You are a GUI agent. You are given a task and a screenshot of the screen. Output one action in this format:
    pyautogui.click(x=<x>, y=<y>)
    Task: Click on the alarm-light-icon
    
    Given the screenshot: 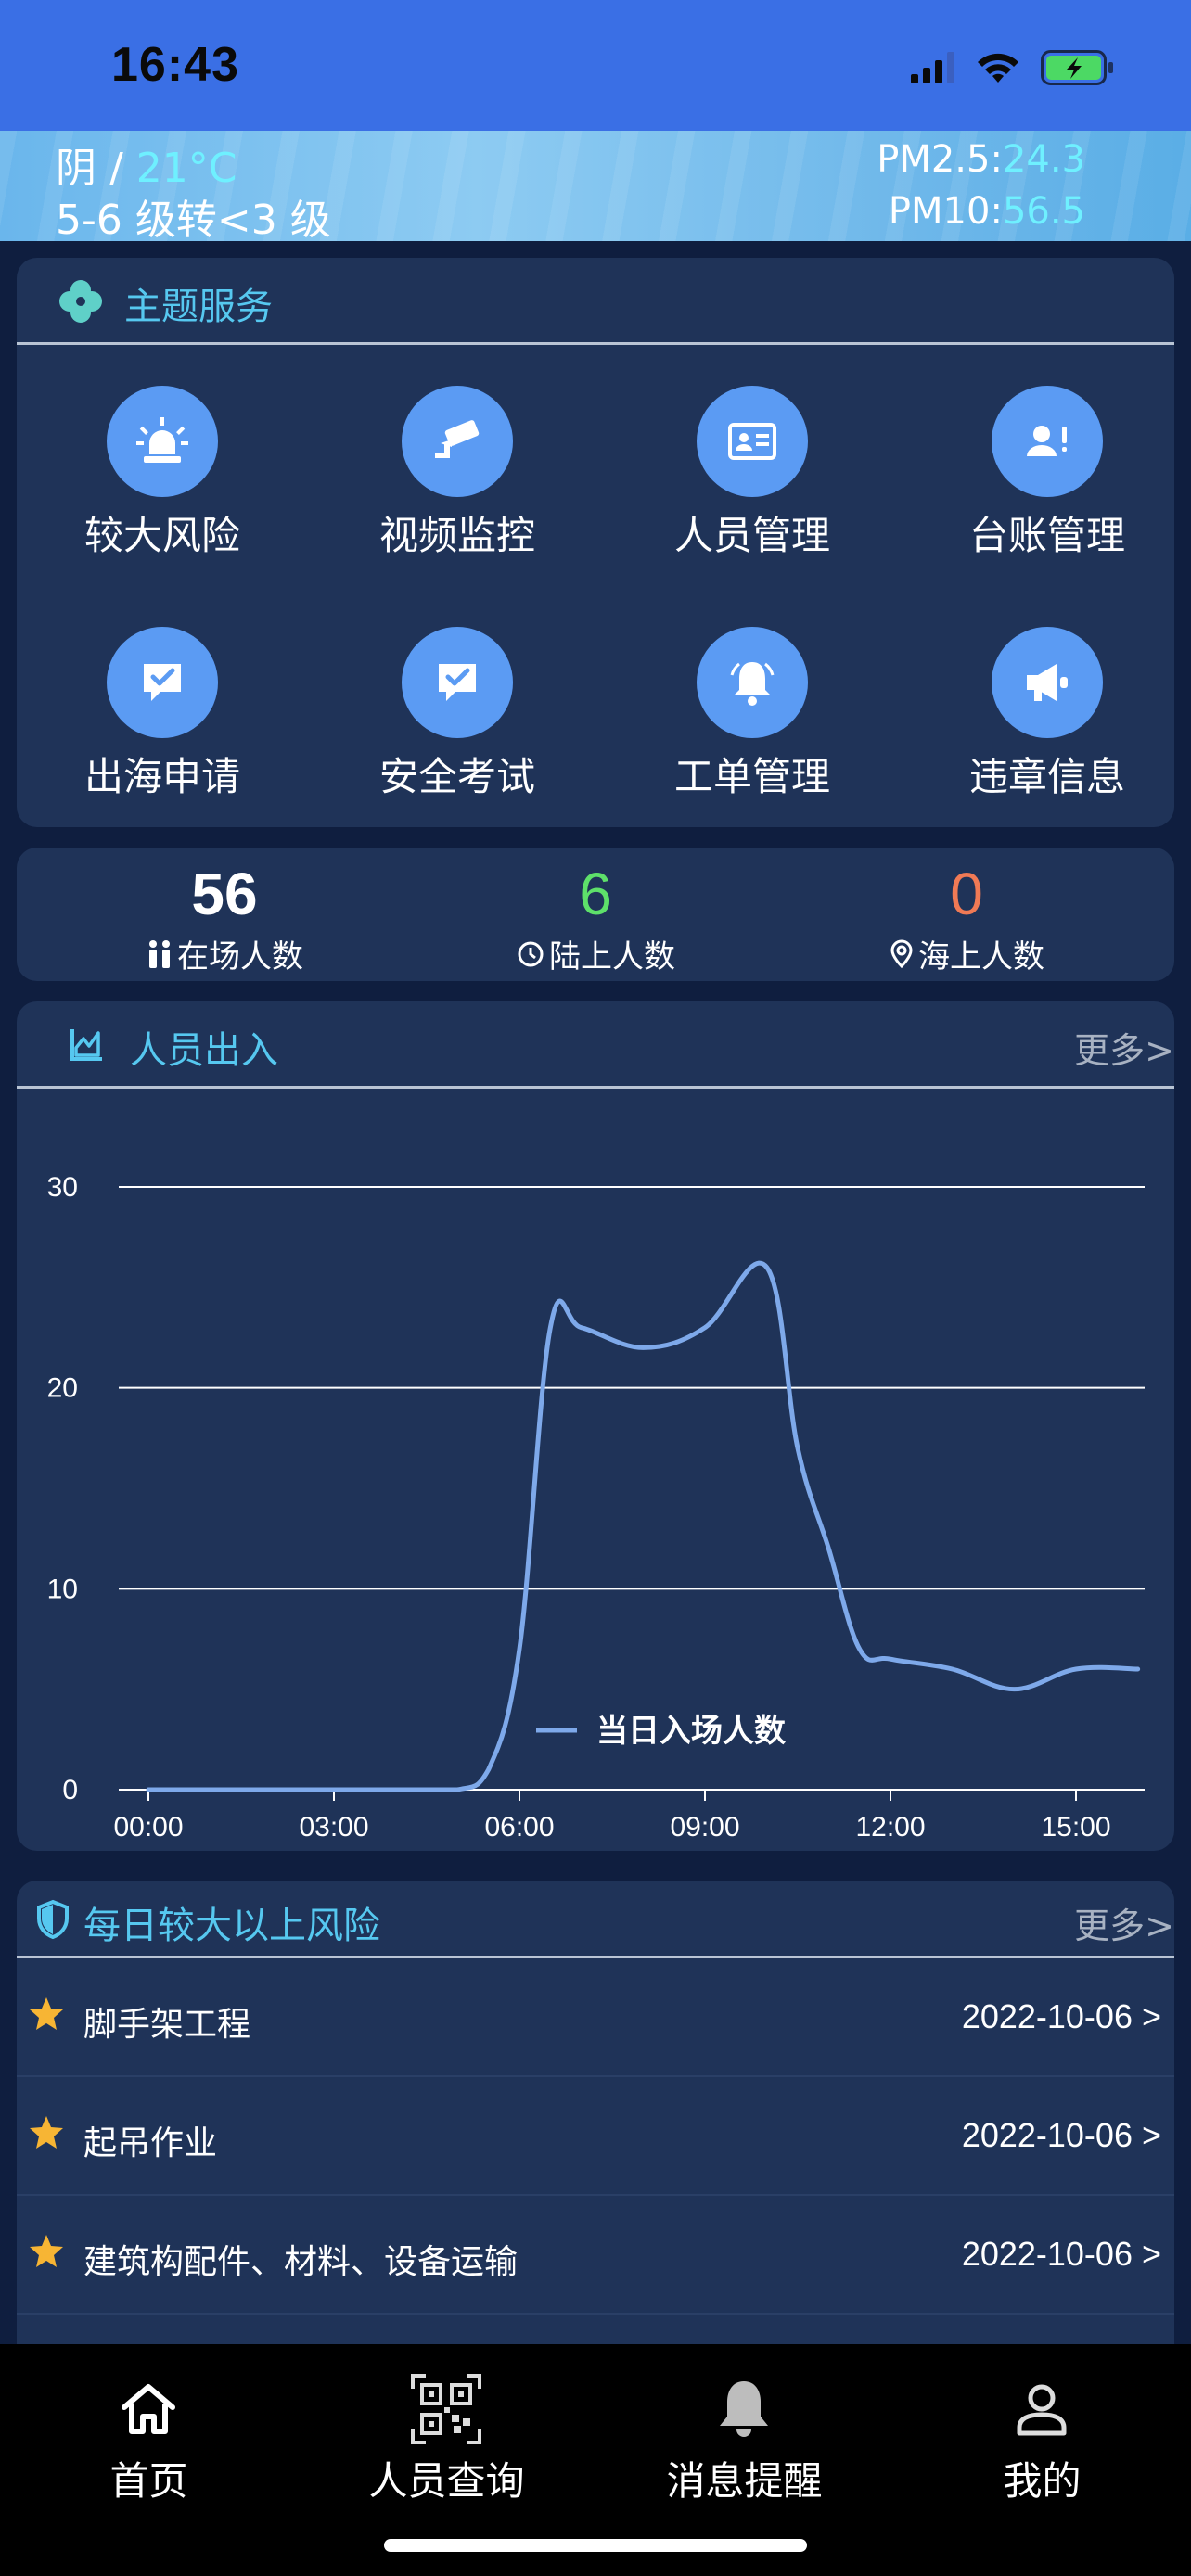 What is the action you would take?
    pyautogui.click(x=162, y=440)
    